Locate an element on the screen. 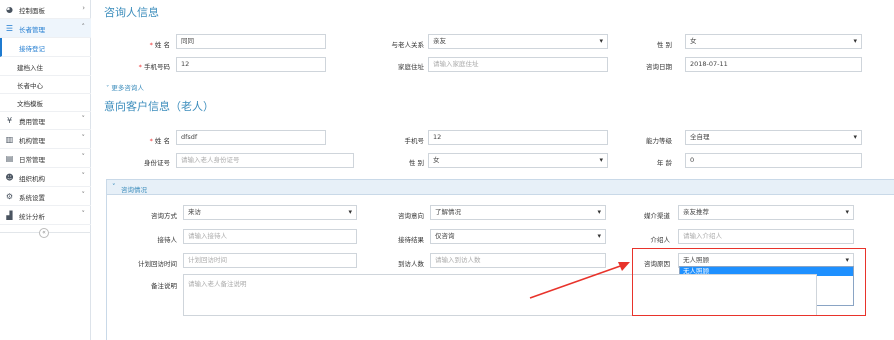  introducer-input: 请输入介绍人 is located at coordinates (766, 236).